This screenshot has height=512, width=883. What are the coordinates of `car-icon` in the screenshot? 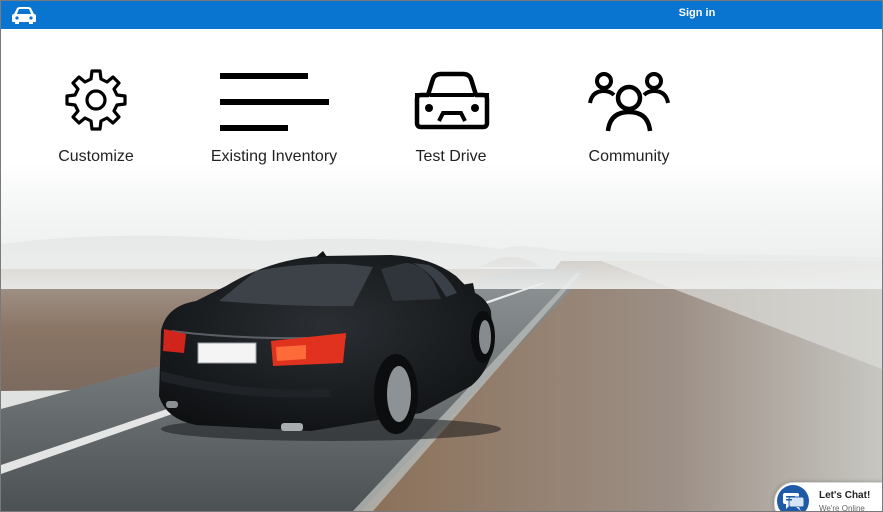 It's located at (452, 104).